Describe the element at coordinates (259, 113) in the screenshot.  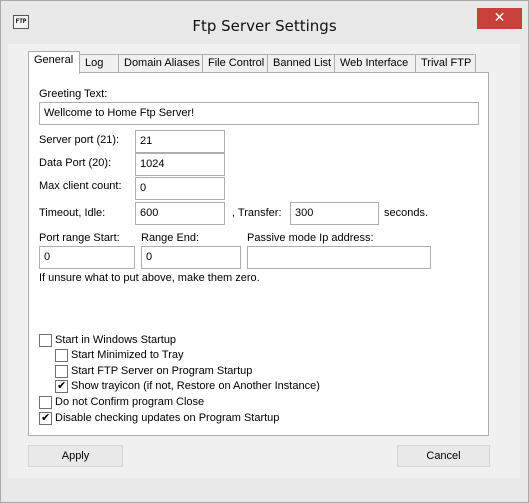
I see `greeting-text-input: Wellcome to Home Ftp Server!` at that location.